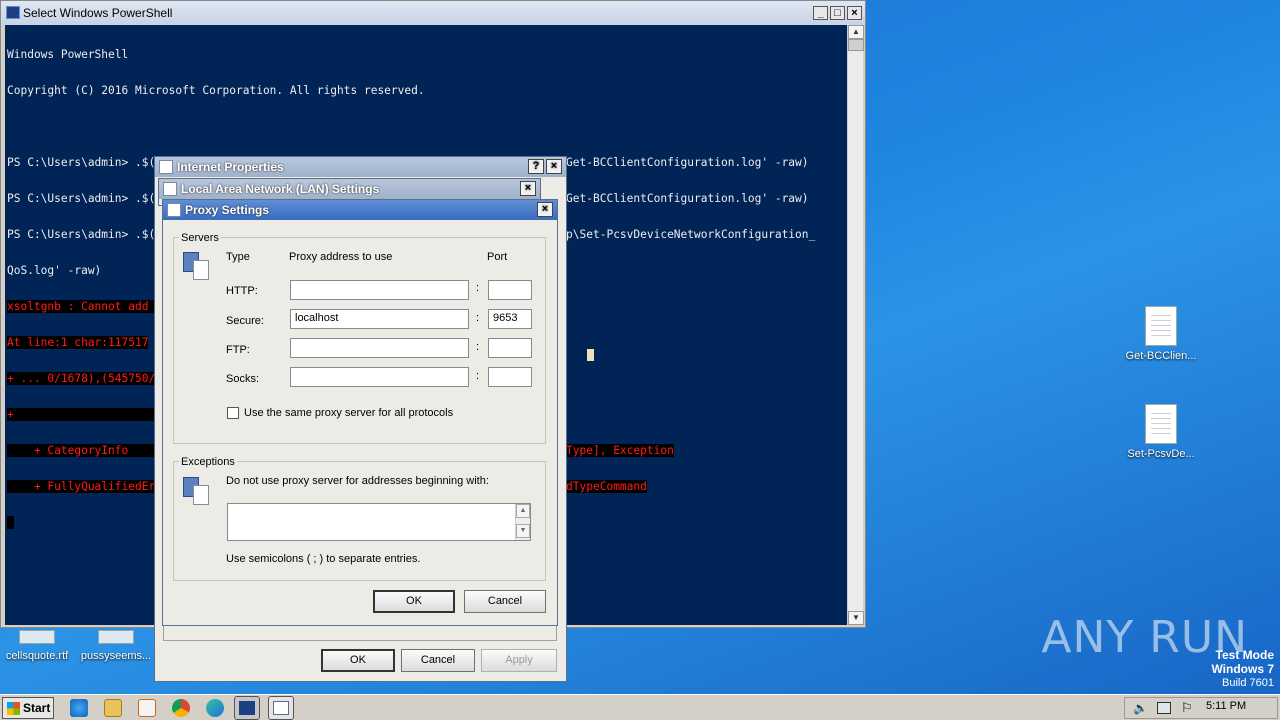 The image size is (1280, 720). I want to click on console-cursor, so click(10, 522).